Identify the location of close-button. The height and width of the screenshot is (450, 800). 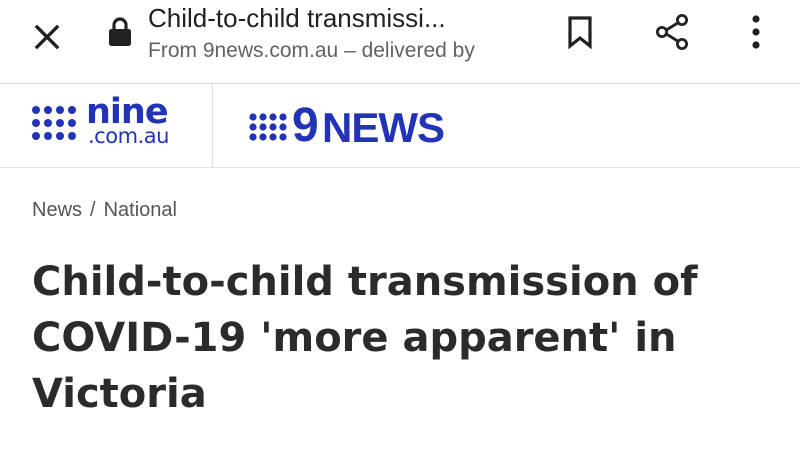
(47, 37).